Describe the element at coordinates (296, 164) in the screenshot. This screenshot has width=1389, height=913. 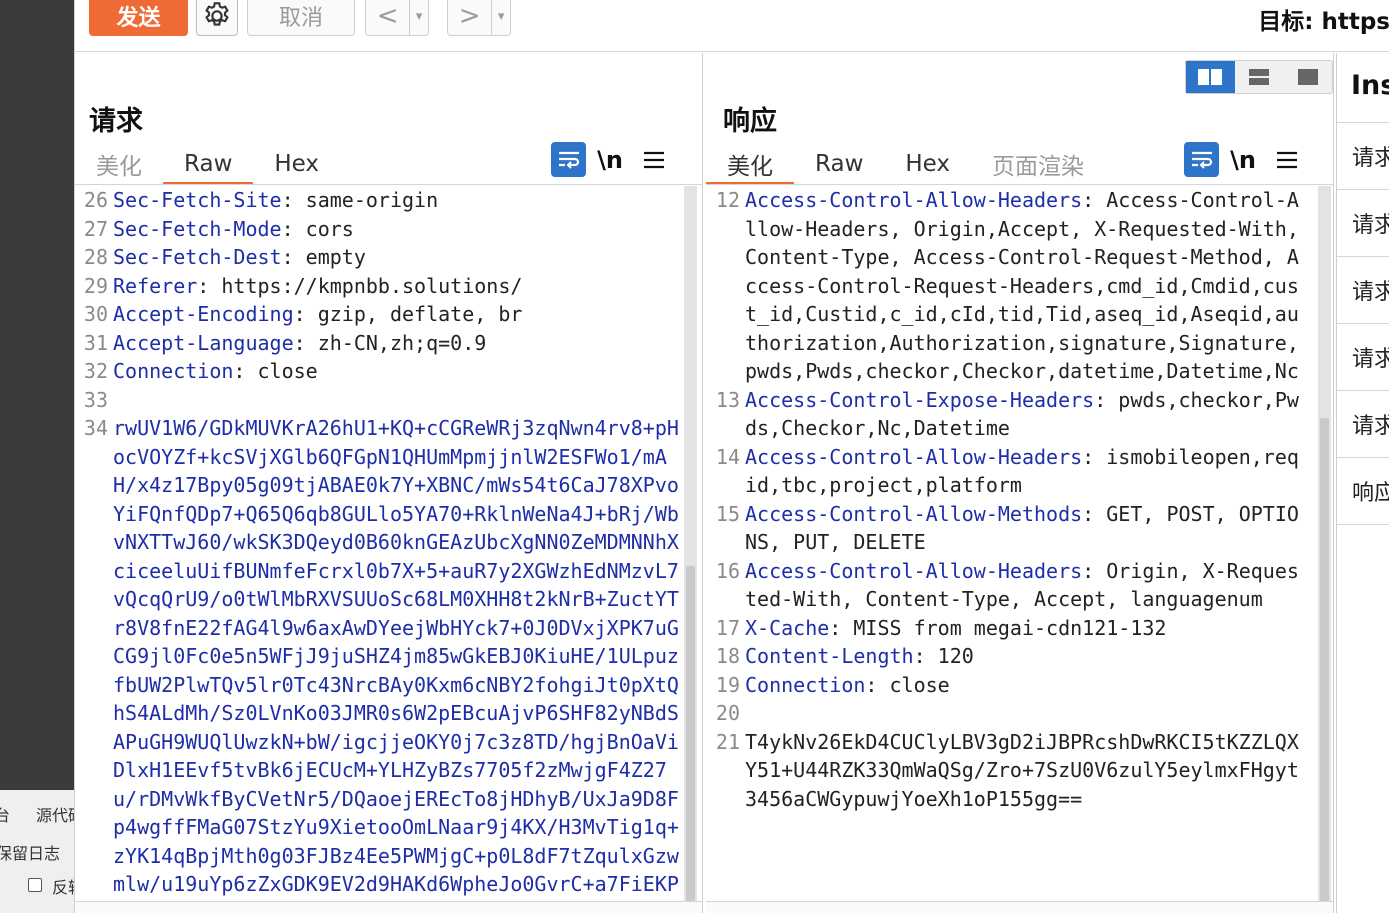
I see `request-tab-hex: Hex` at that location.